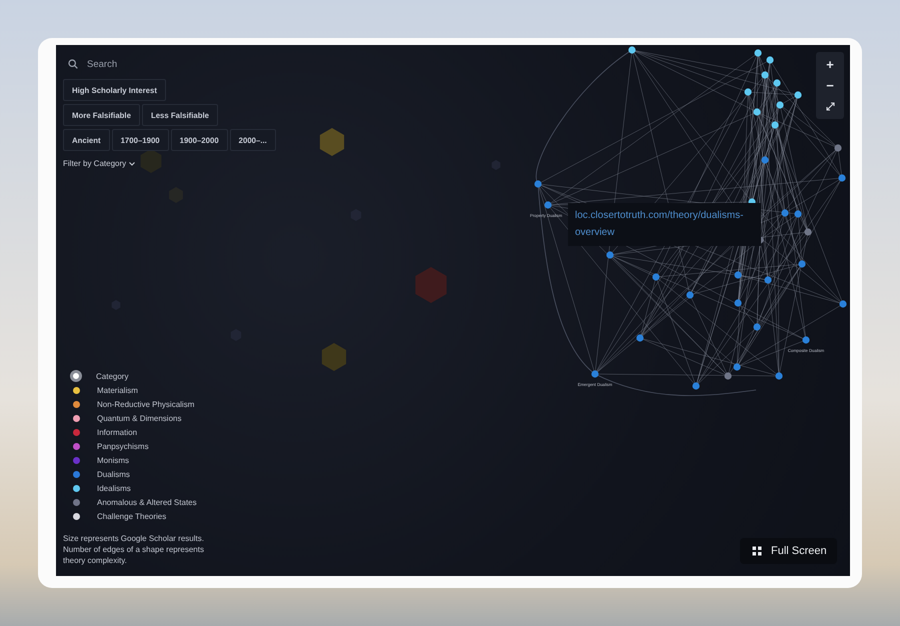  I want to click on legend-label: Quantum & Dimensions, so click(139, 418).